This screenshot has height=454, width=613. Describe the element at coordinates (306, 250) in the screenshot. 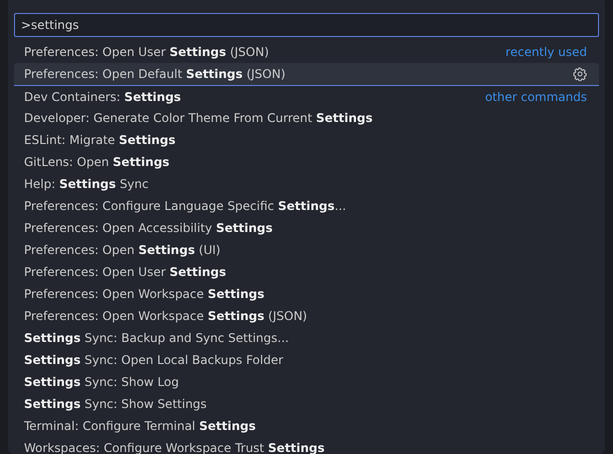

I see `command-item: Preferences: Open Settings (UI)` at that location.